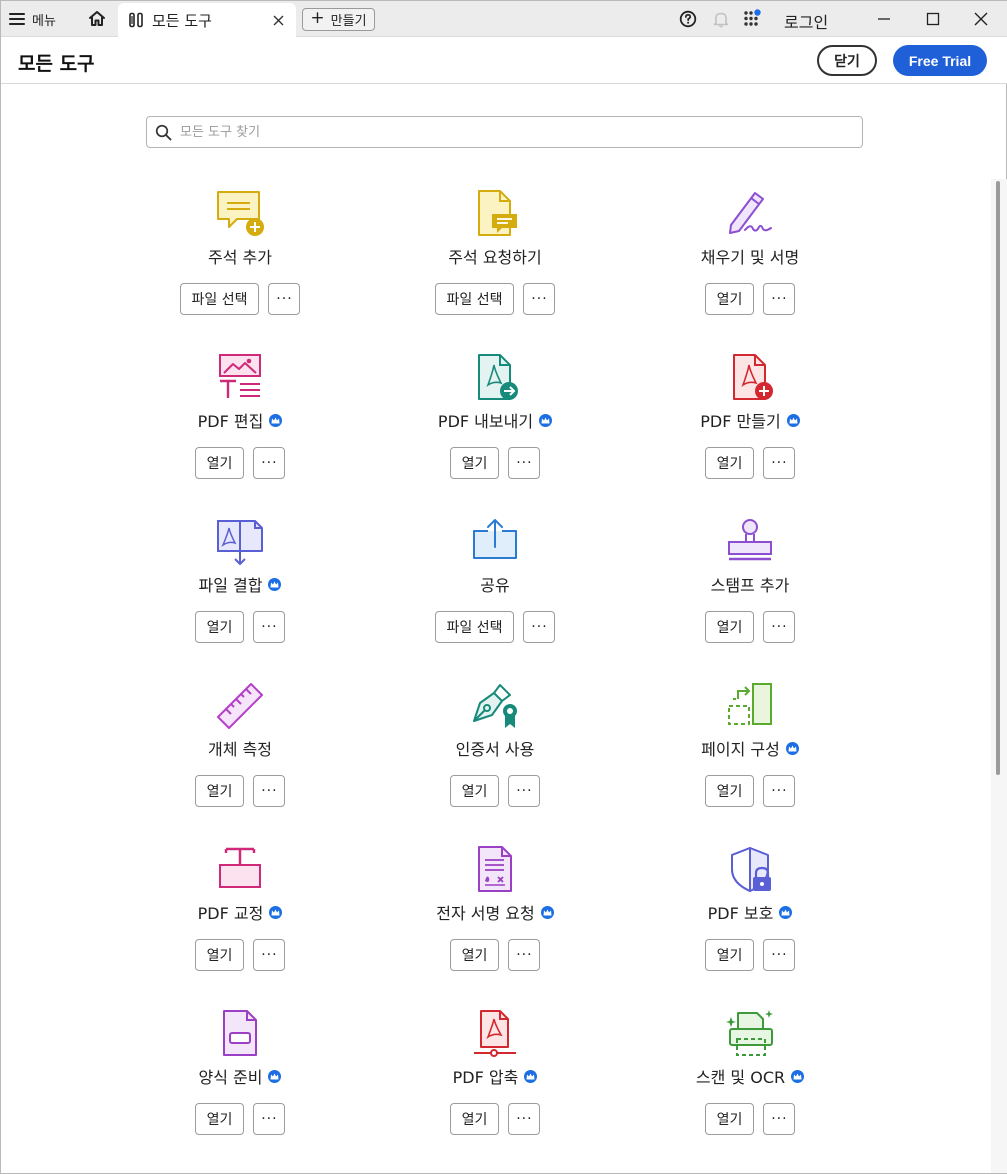  What do you see at coordinates (495, 1034) in the screenshot?
I see `compress-pdf-icon` at bounding box center [495, 1034].